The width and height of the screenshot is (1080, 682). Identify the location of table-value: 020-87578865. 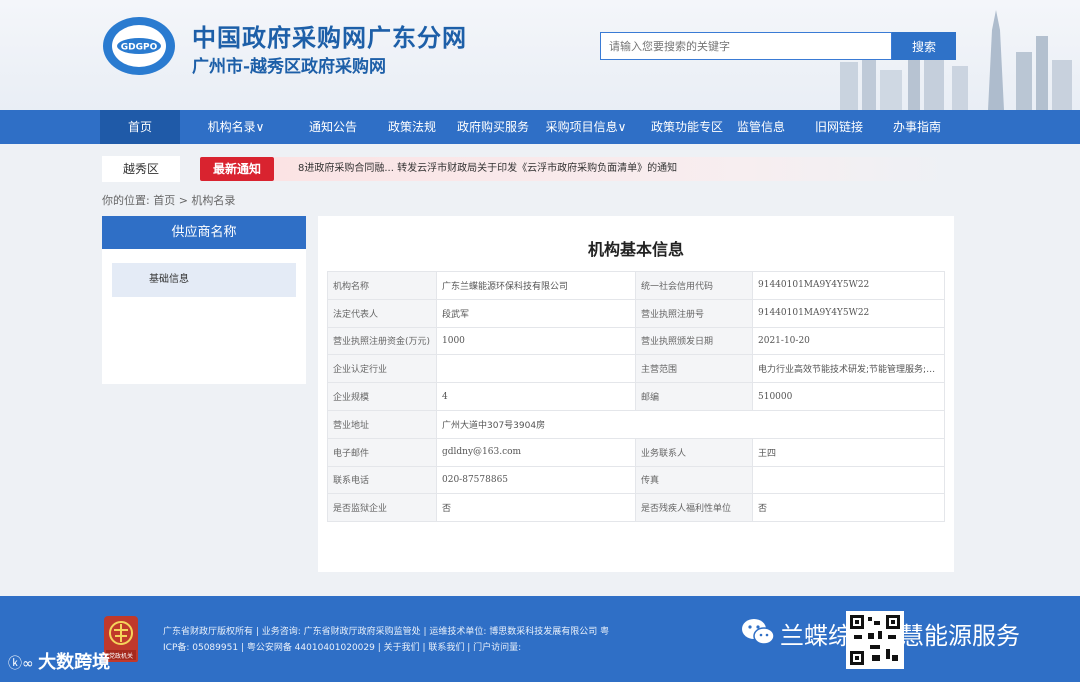
(536, 480).